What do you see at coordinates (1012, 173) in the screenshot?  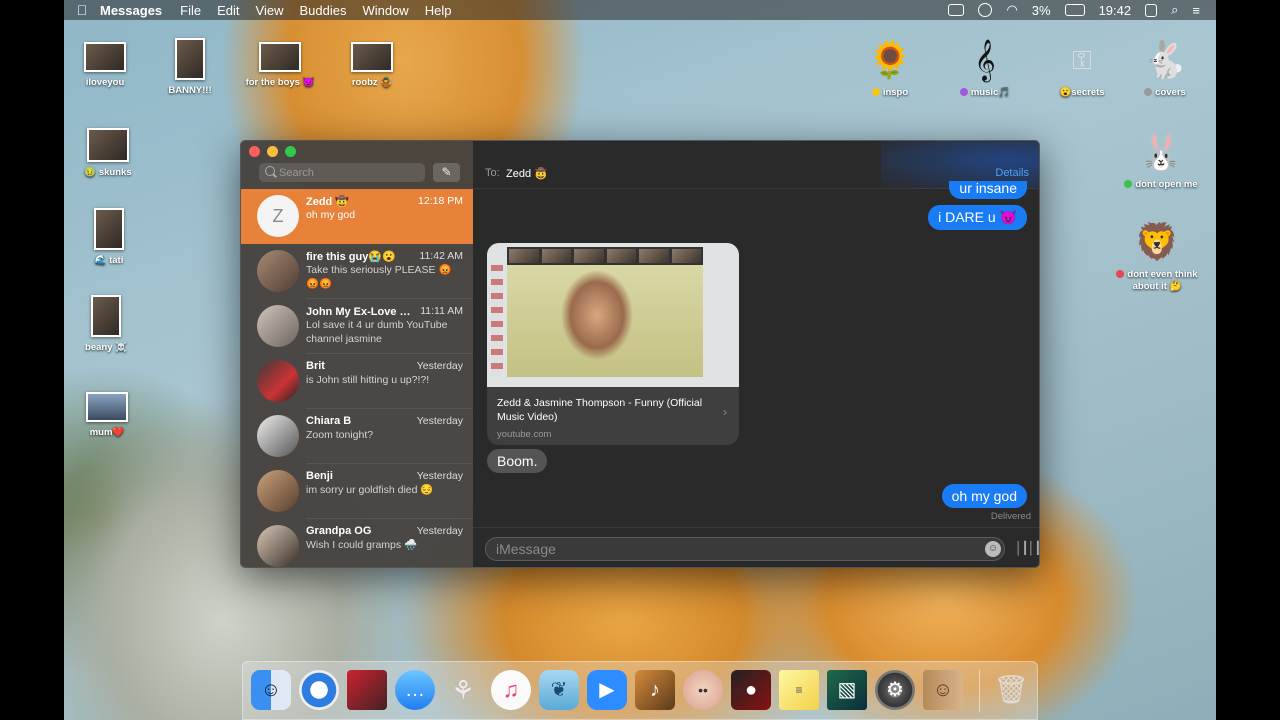 I see `details-button: Details` at bounding box center [1012, 173].